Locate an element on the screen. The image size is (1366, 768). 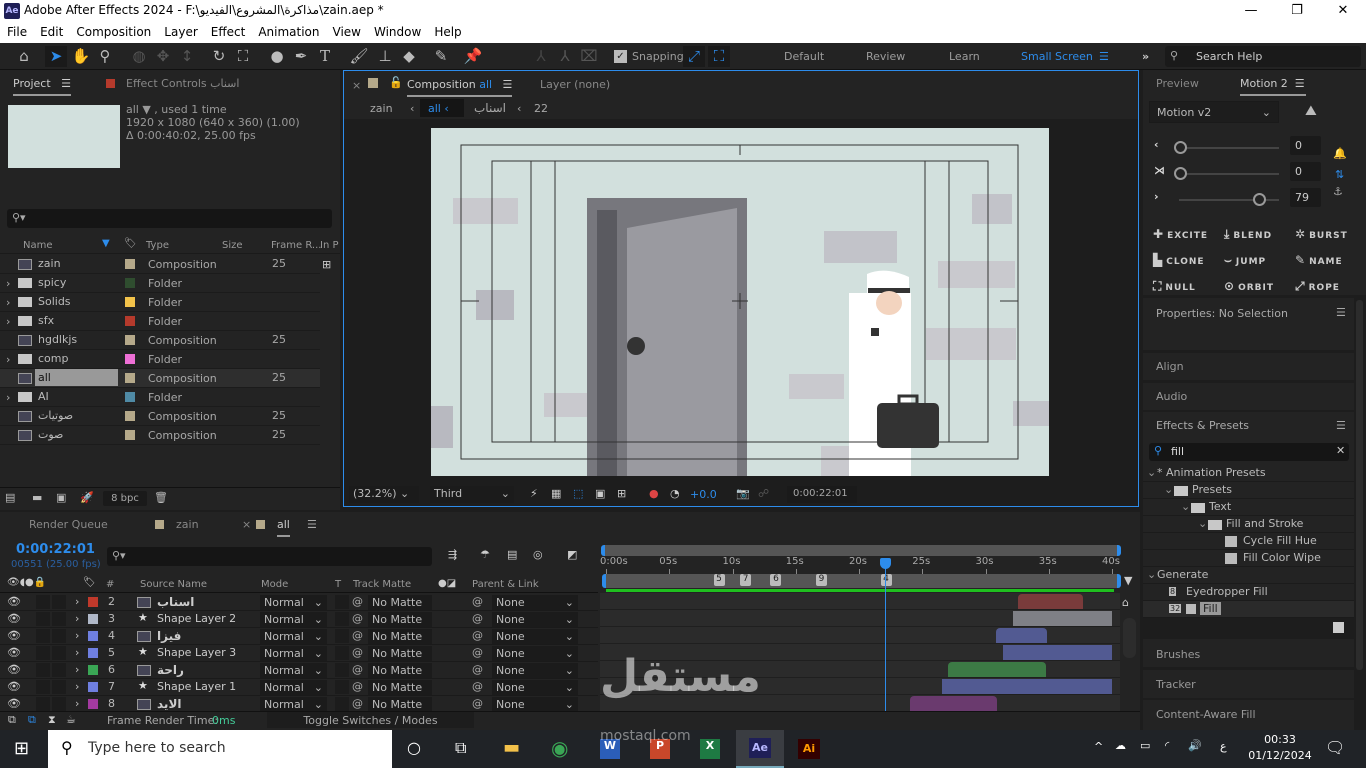
close-button: ✕ is located at coordinates (1343, 11).